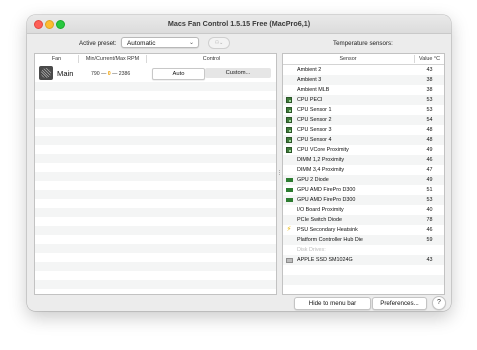  I want to click on control-column-header: Control, so click(211, 59).